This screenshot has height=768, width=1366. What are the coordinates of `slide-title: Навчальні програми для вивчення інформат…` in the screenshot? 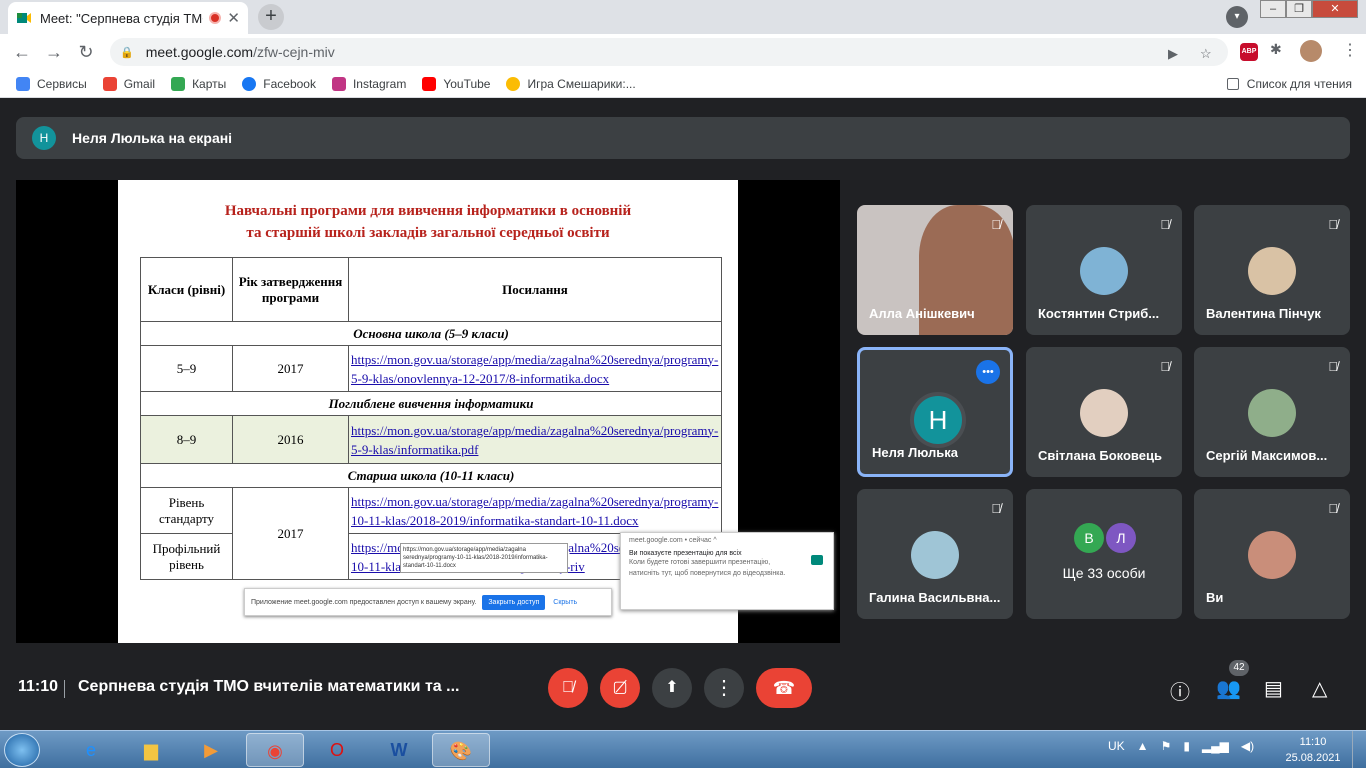 It's located at (428, 222).